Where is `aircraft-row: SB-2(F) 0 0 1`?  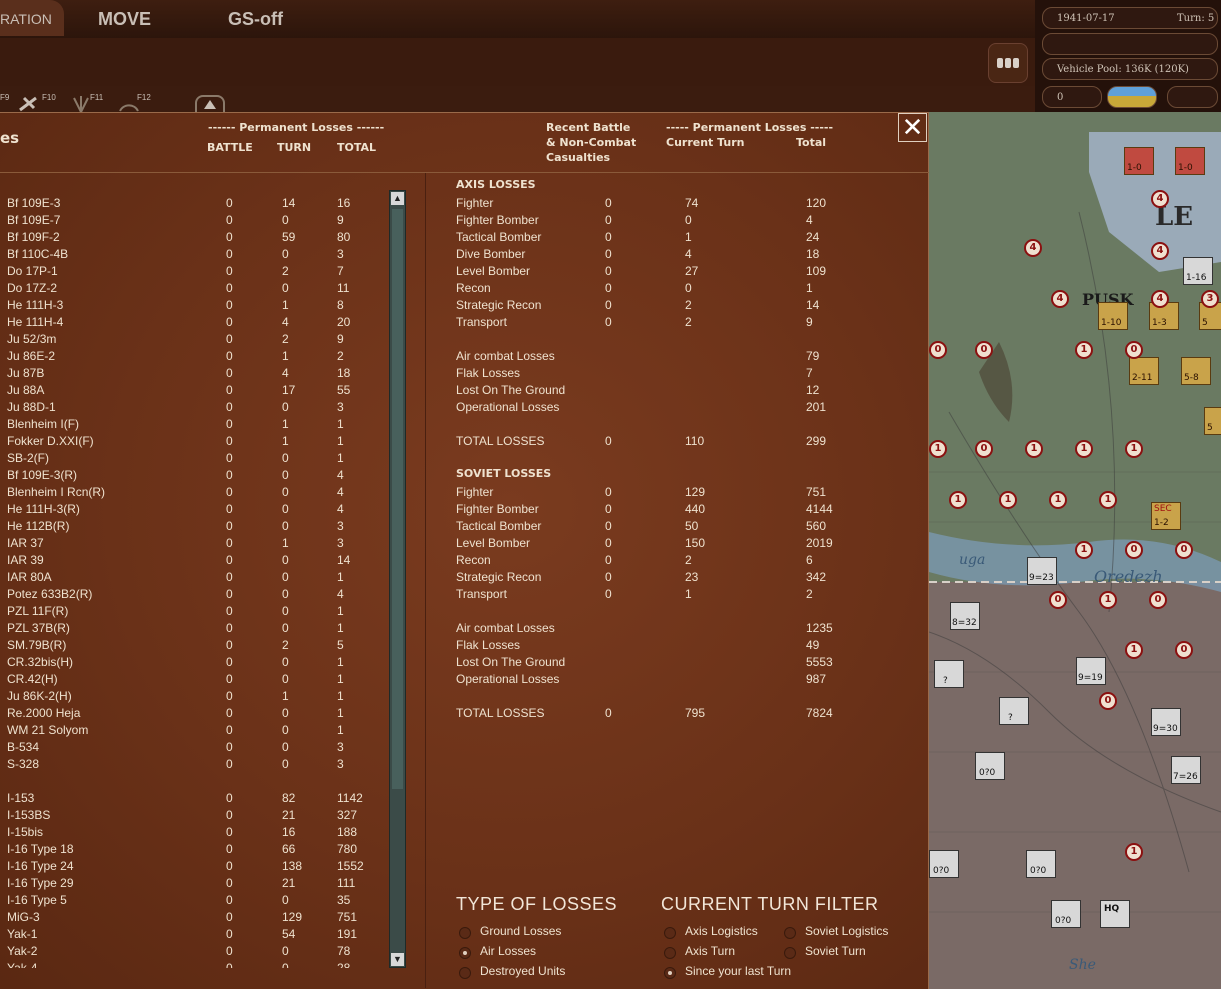
aircraft-row: SB-2(F) 0 0 1 is located at coordinates (194, 459).